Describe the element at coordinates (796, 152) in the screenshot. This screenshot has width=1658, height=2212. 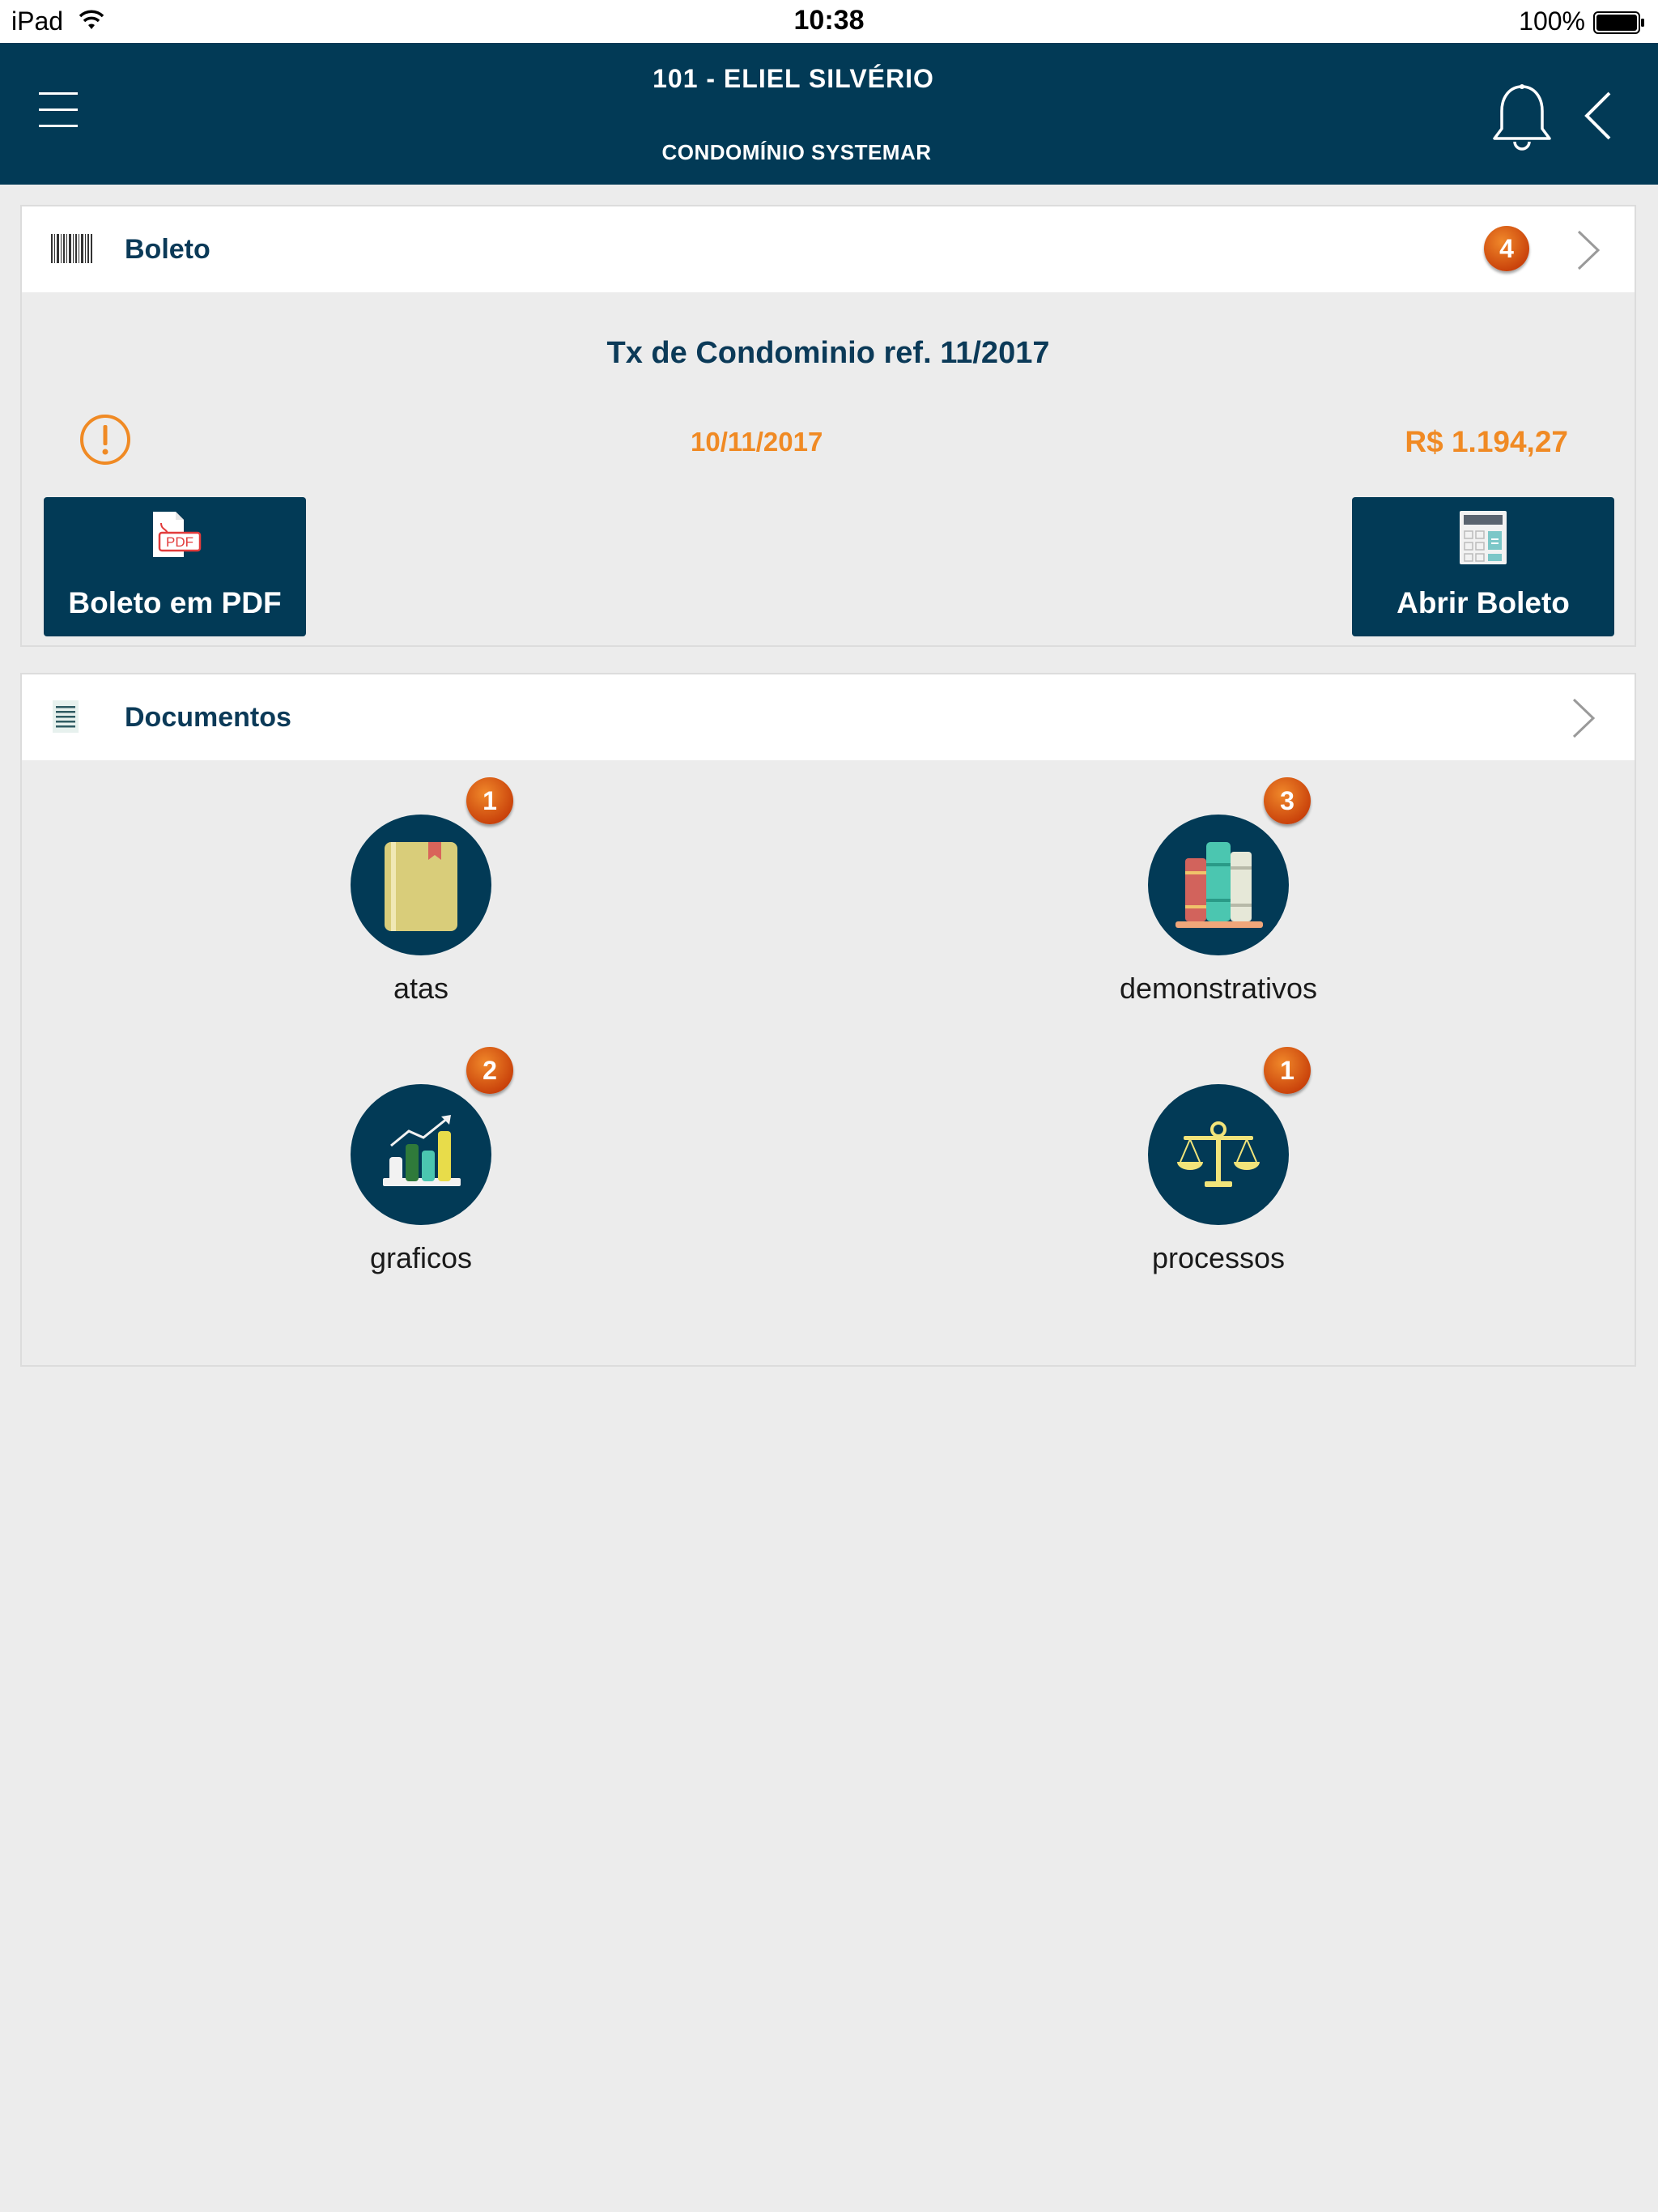
I see `page-subtitle: CONDOMÍNIO SYSTEMAR` at that location.